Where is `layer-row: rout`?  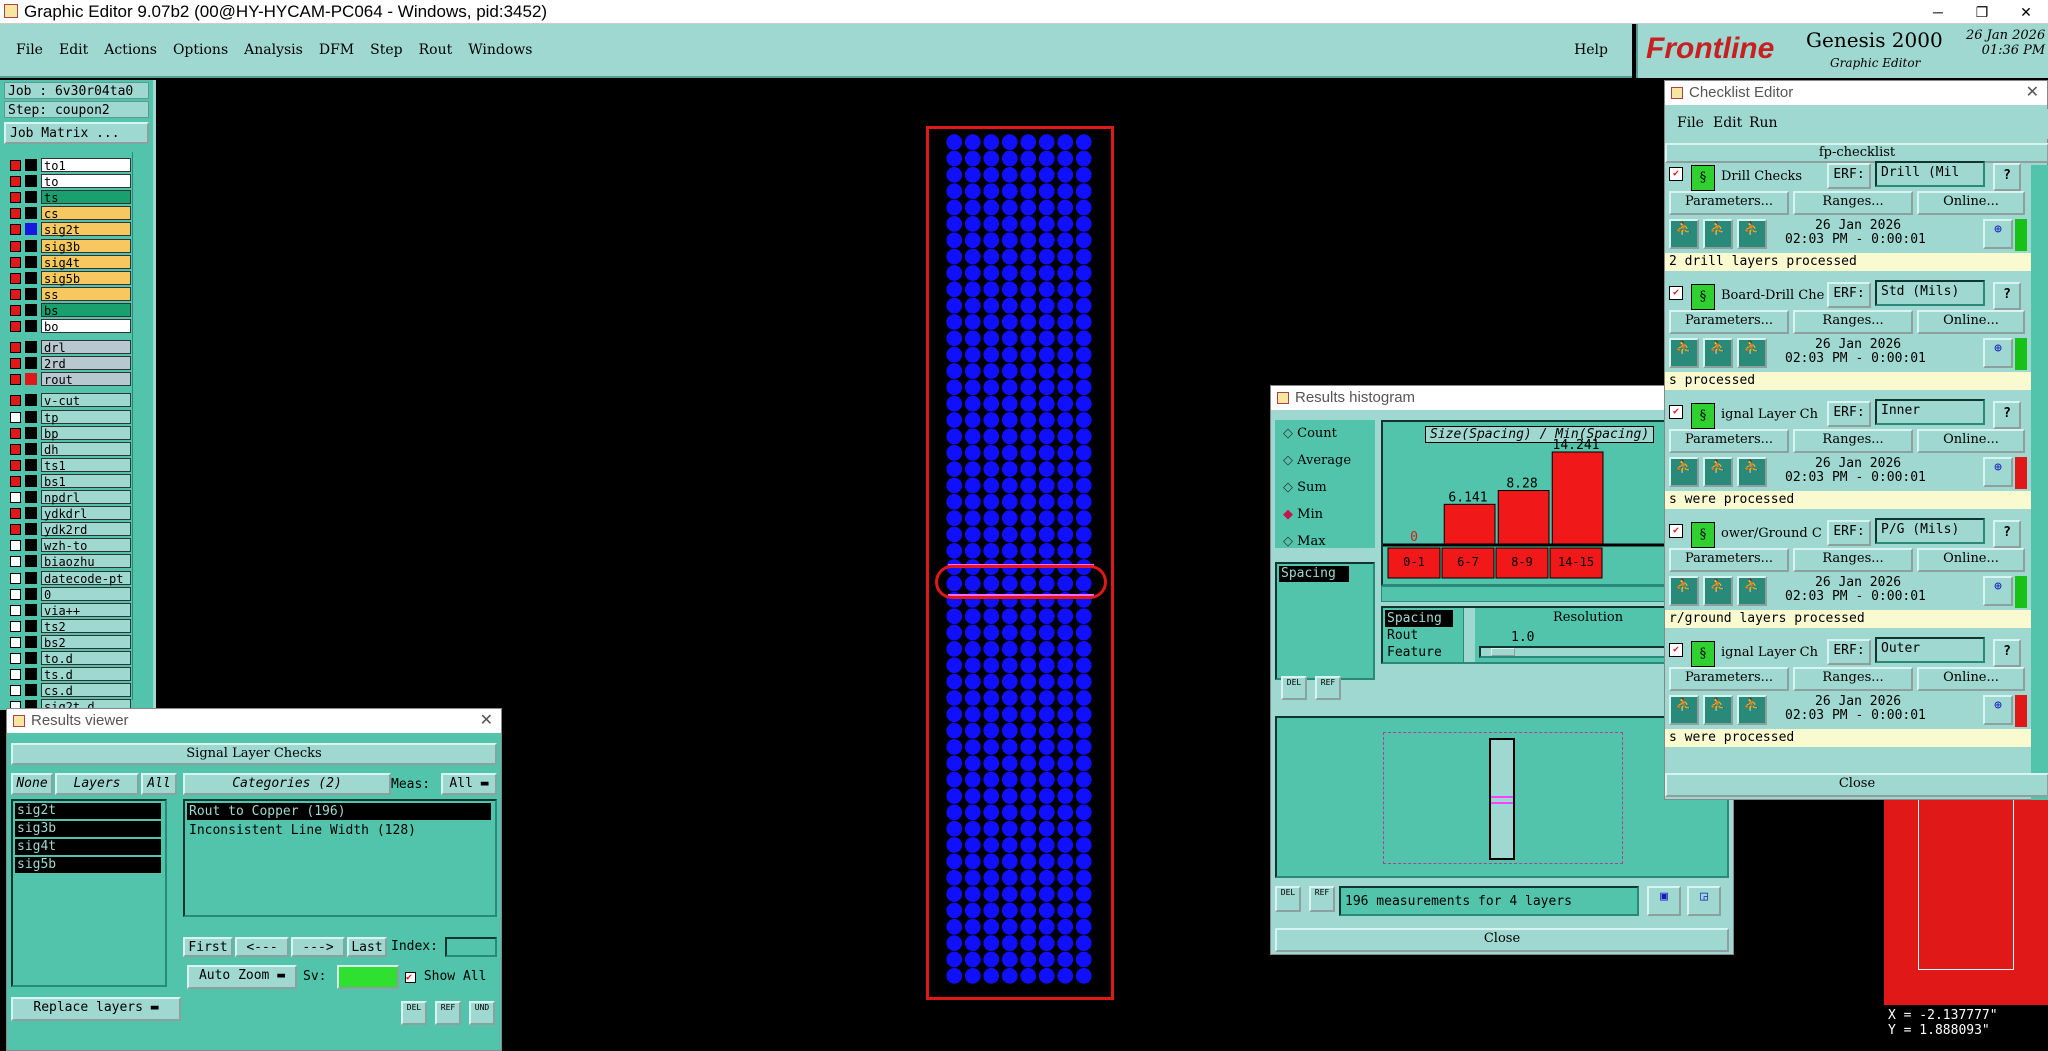
layer-row: rout is located at coordinates (69, 379).